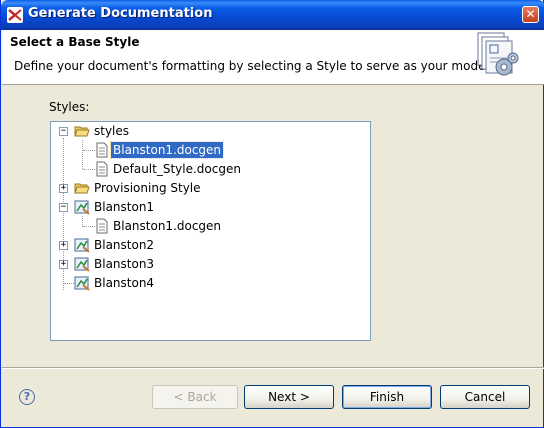 Image resolution: width=544 pixels, height=428 pixels. What do you see at coordinates (124, 264) in the screenshot?
I see `tree-item-label: Blanston3` at bounding box center [124, 264].